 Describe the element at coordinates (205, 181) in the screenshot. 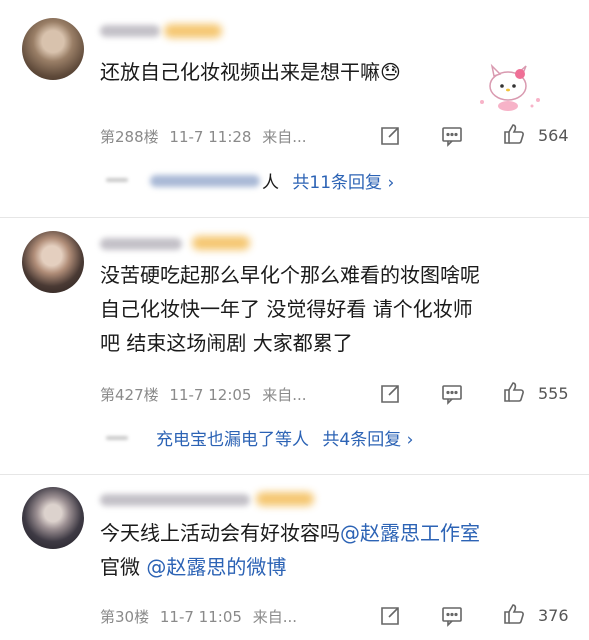

I see `reply-users-blurred` at that location.